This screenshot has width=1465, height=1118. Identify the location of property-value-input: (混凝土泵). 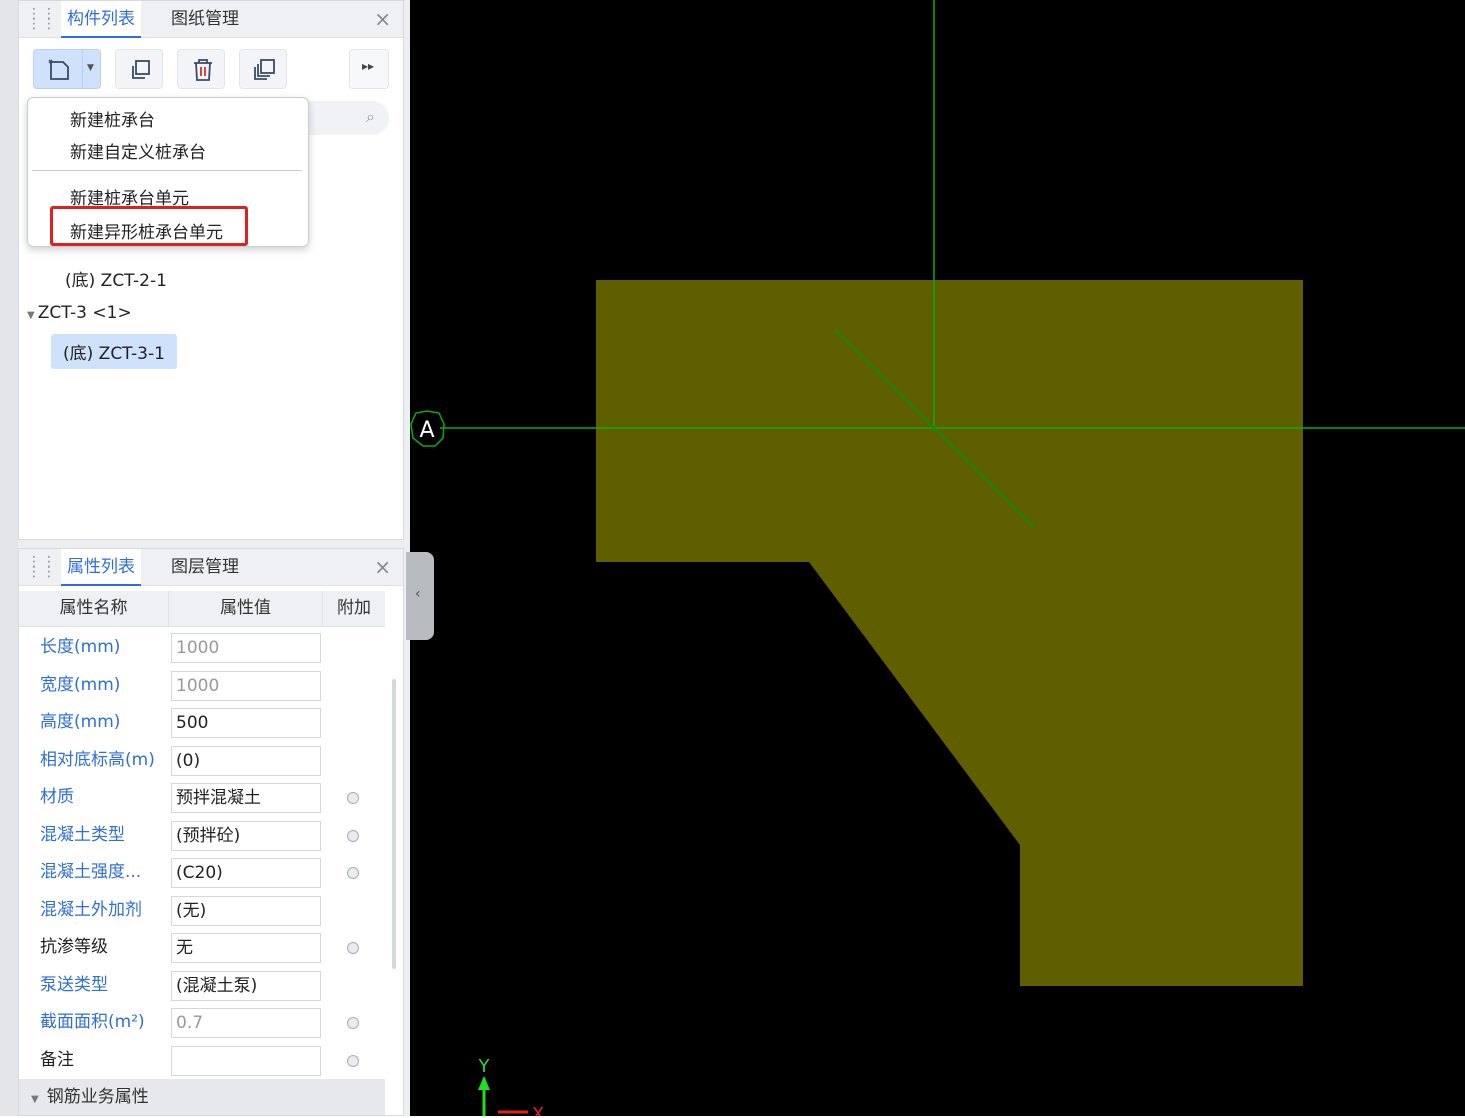
(246, 985).